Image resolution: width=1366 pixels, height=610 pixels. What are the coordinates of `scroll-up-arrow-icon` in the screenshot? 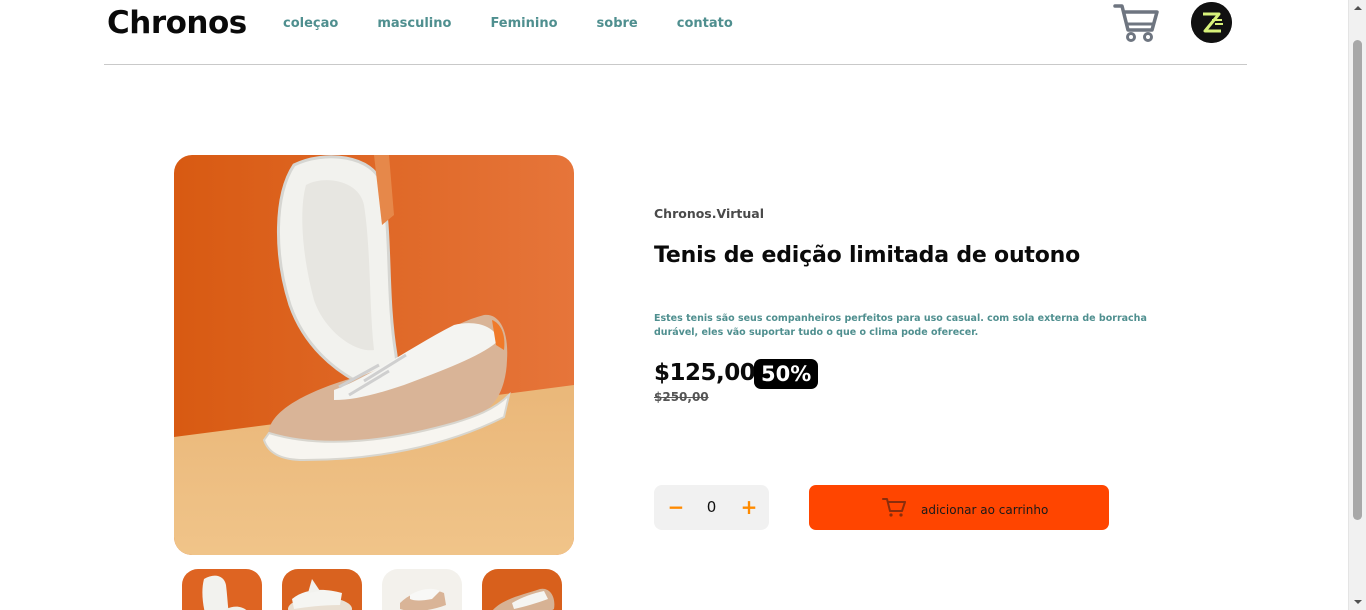 It's located at (1357, 8).